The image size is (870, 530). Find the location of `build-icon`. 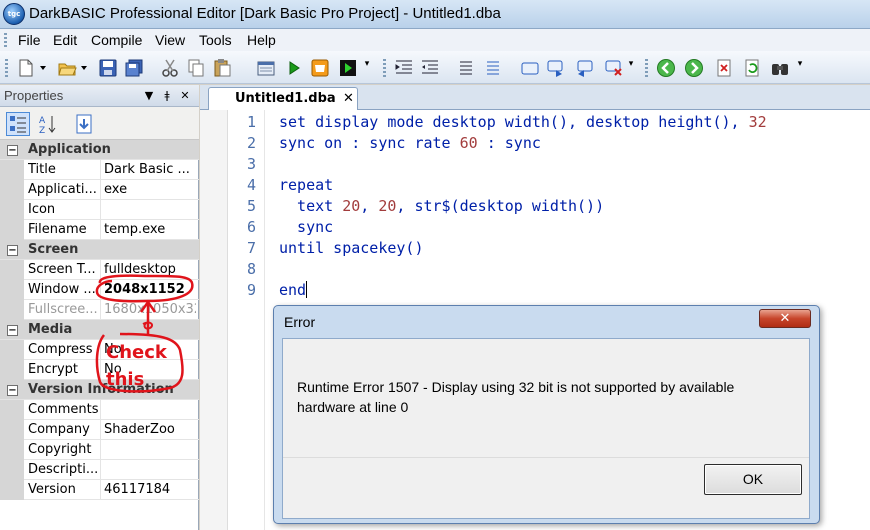

build-icon is located at coordinates (320, 68).